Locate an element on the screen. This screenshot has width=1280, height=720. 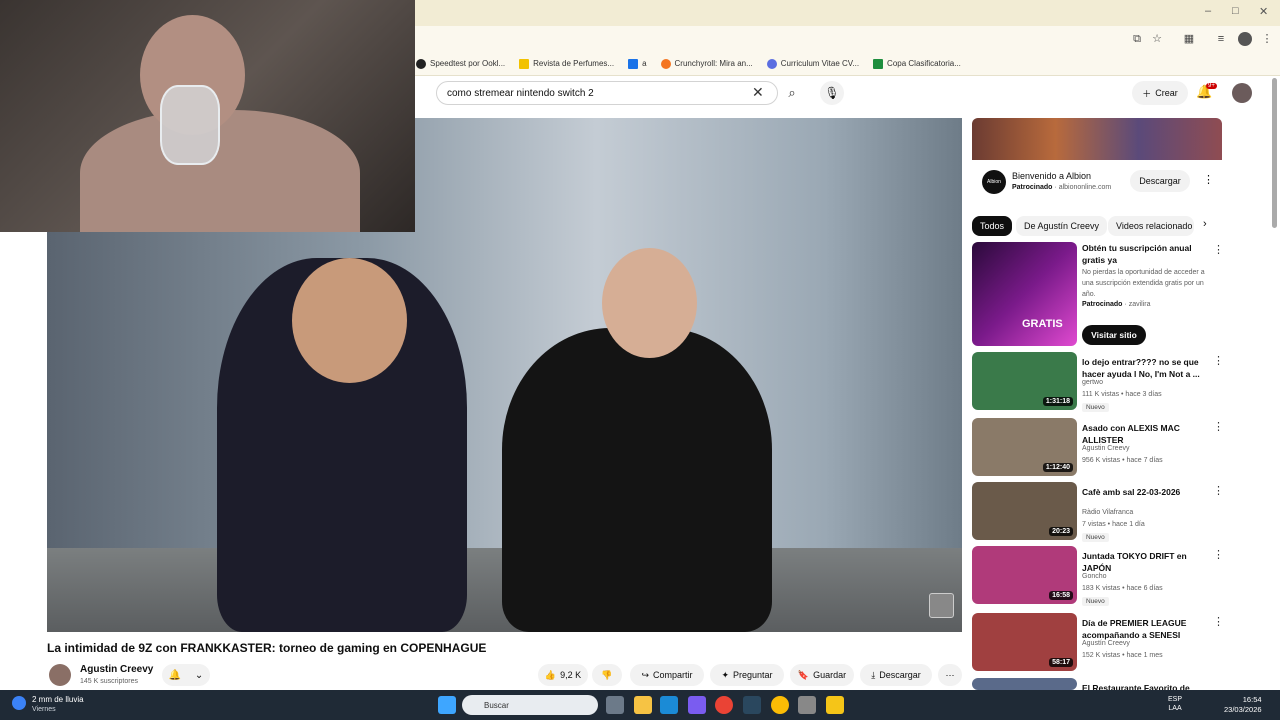
video-channel: Ràdio Vilafranca is located at coordinates (1107, 512).